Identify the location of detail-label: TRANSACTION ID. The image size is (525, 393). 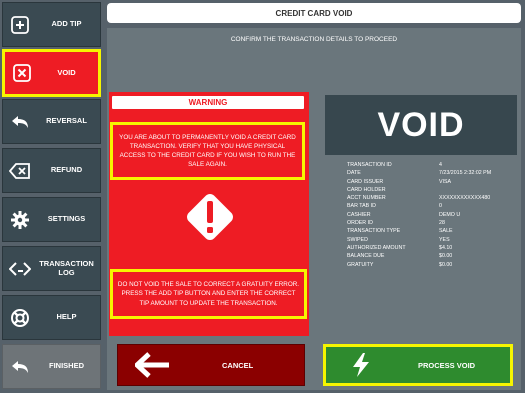
(369, 165).